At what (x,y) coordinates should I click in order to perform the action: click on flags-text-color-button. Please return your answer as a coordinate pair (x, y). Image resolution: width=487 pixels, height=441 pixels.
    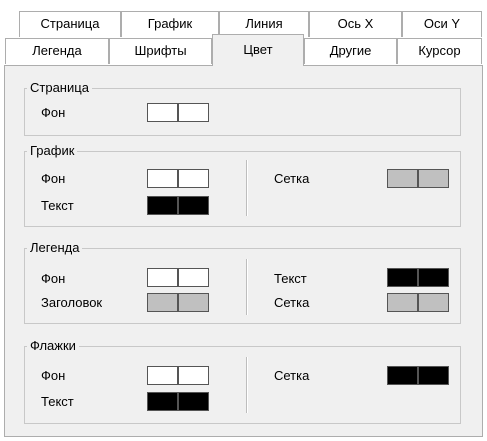
    Looking at the image, I should click on (178, 401).